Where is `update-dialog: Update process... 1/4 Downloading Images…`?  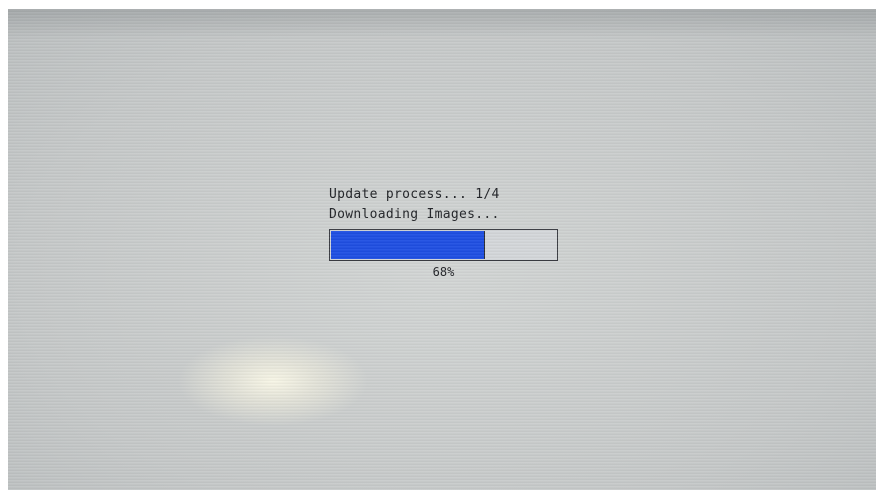 update-dialog: Update process... 1/4 Downloading Images… is located at coordinates (449, 233).